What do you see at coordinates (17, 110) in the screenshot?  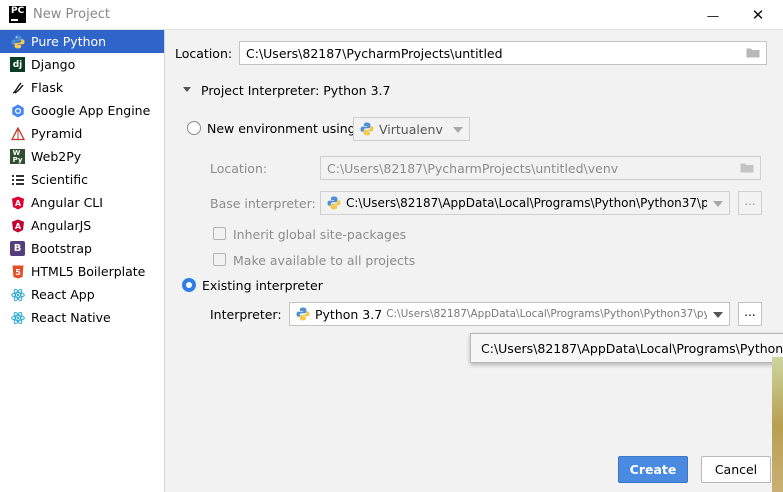 I see `google-app-engine-icon` at bounding box center [17, 110].